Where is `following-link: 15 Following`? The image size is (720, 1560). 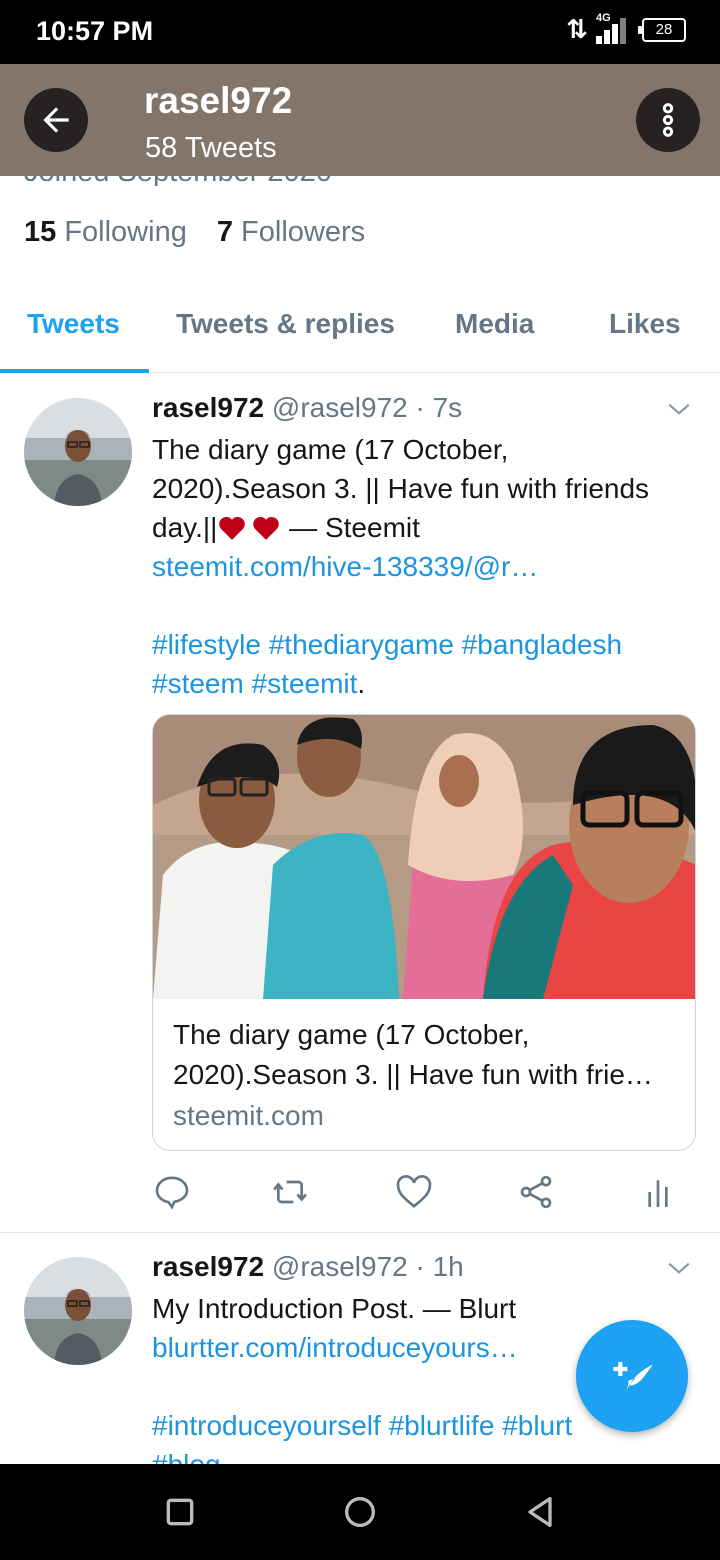
following-link: 15 Following is located at coordinates (105, 232).